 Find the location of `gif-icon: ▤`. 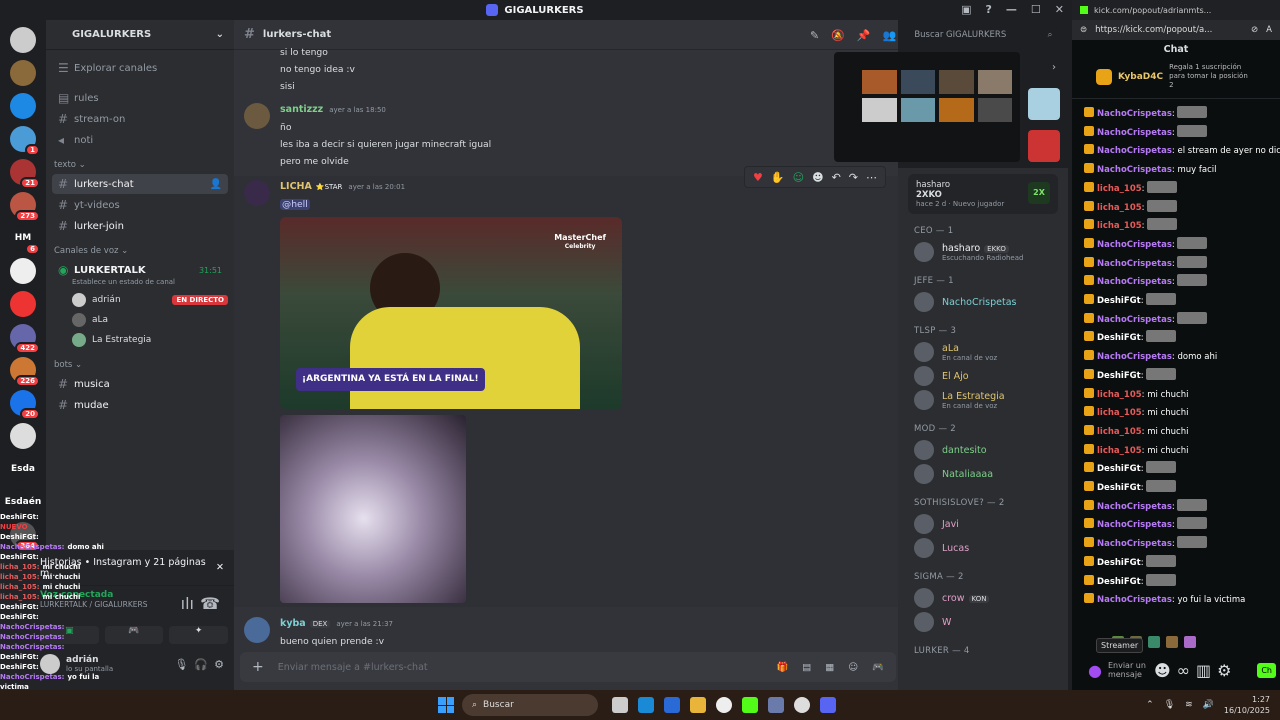

gif-icon: ▤ is located at coordinates (806, 667).